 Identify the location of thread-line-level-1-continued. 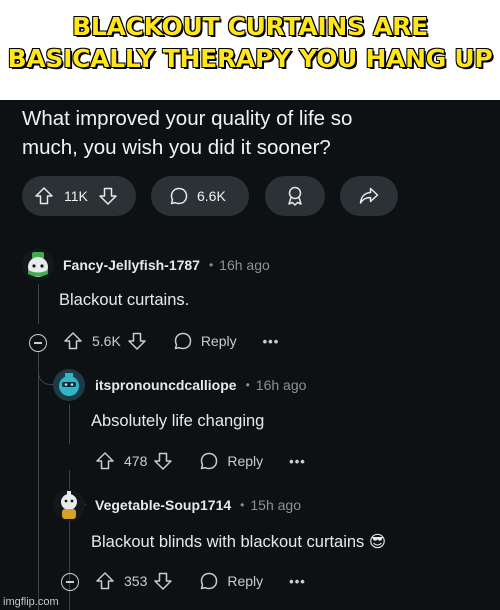
(38, 481).